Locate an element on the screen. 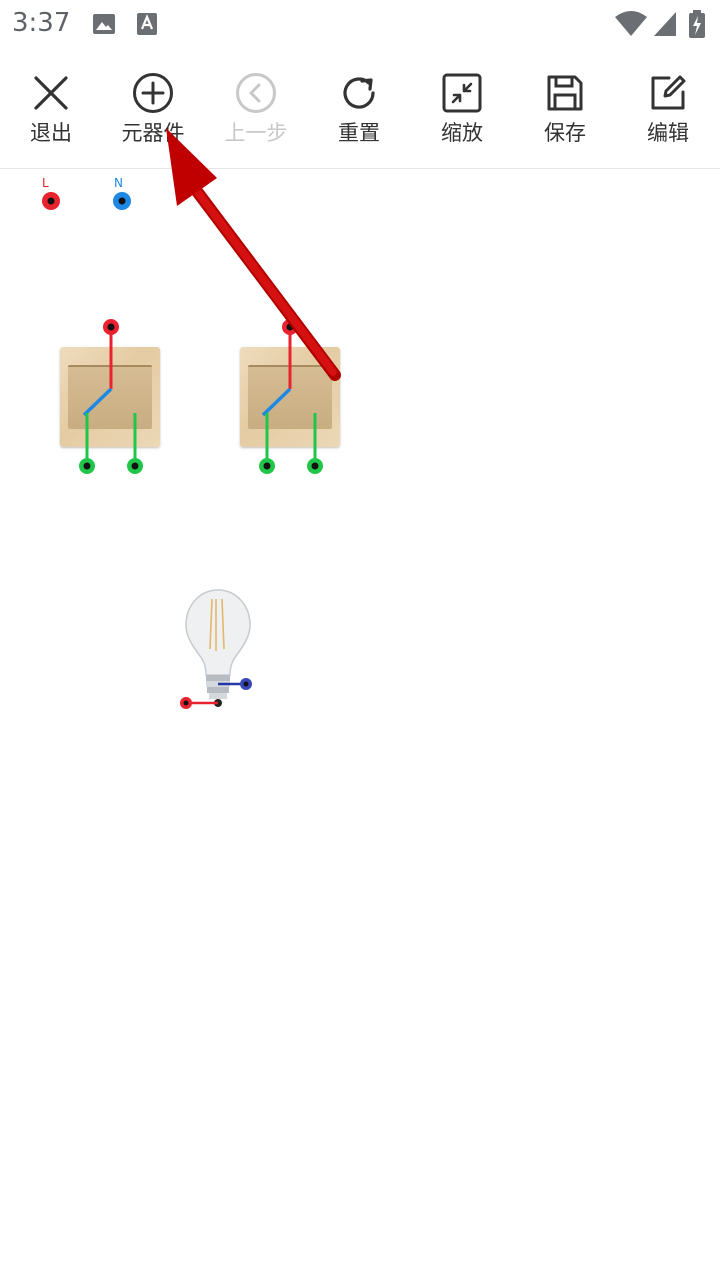 The height and width of the screenshot is (1280, 720). switch-1-rocker is located at coordinates (110, 397).